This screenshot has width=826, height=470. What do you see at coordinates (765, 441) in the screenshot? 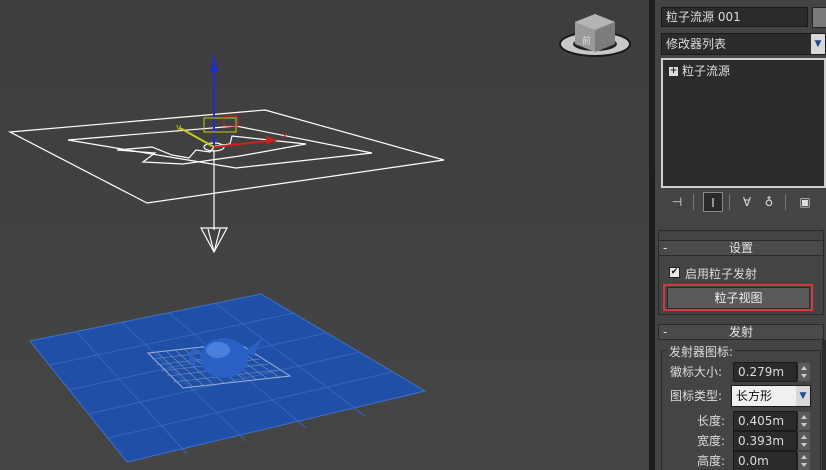
I see `width-input: 0.393m` at bounding box center [765, 441].